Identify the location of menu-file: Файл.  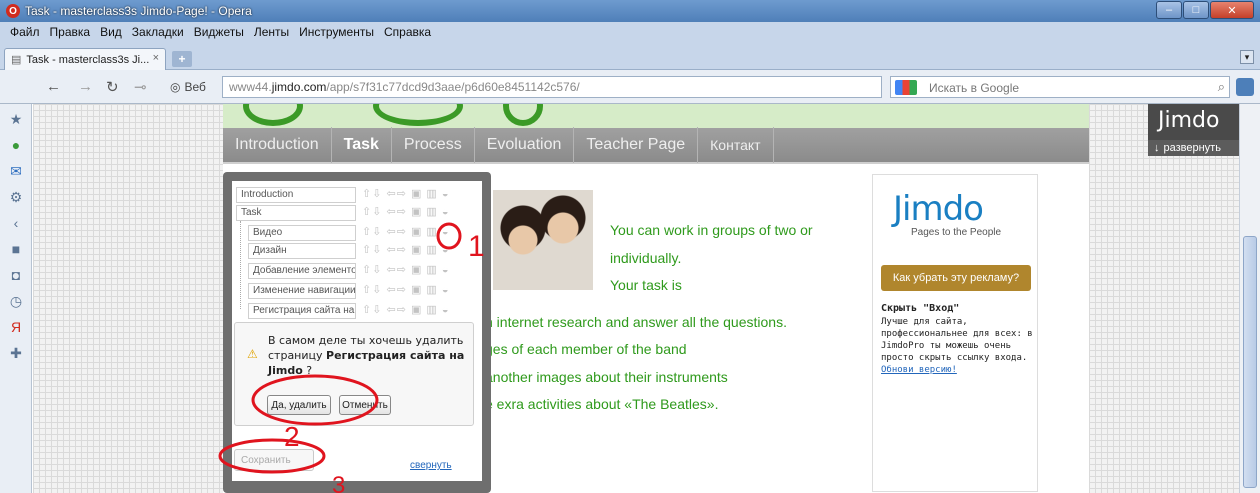
(25, 32).